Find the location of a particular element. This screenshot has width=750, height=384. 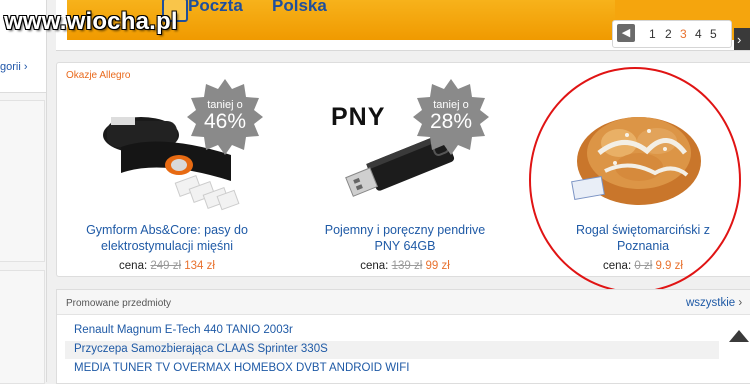

poczta-polska-logo: Poczta Polska is located at coordinates (252, 11).